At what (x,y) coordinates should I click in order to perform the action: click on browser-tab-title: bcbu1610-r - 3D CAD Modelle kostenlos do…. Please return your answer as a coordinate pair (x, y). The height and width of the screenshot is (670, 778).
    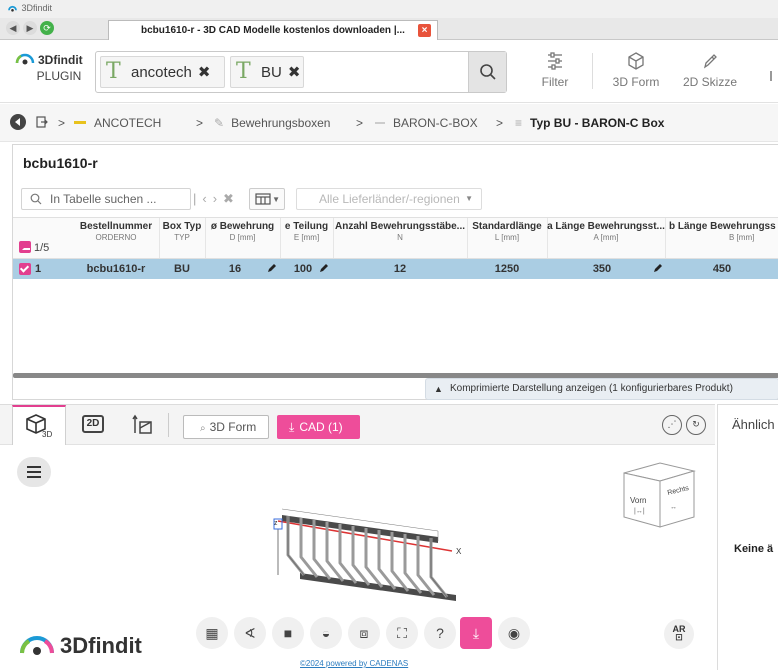
    Looking at the image, I should click on (273, 30).